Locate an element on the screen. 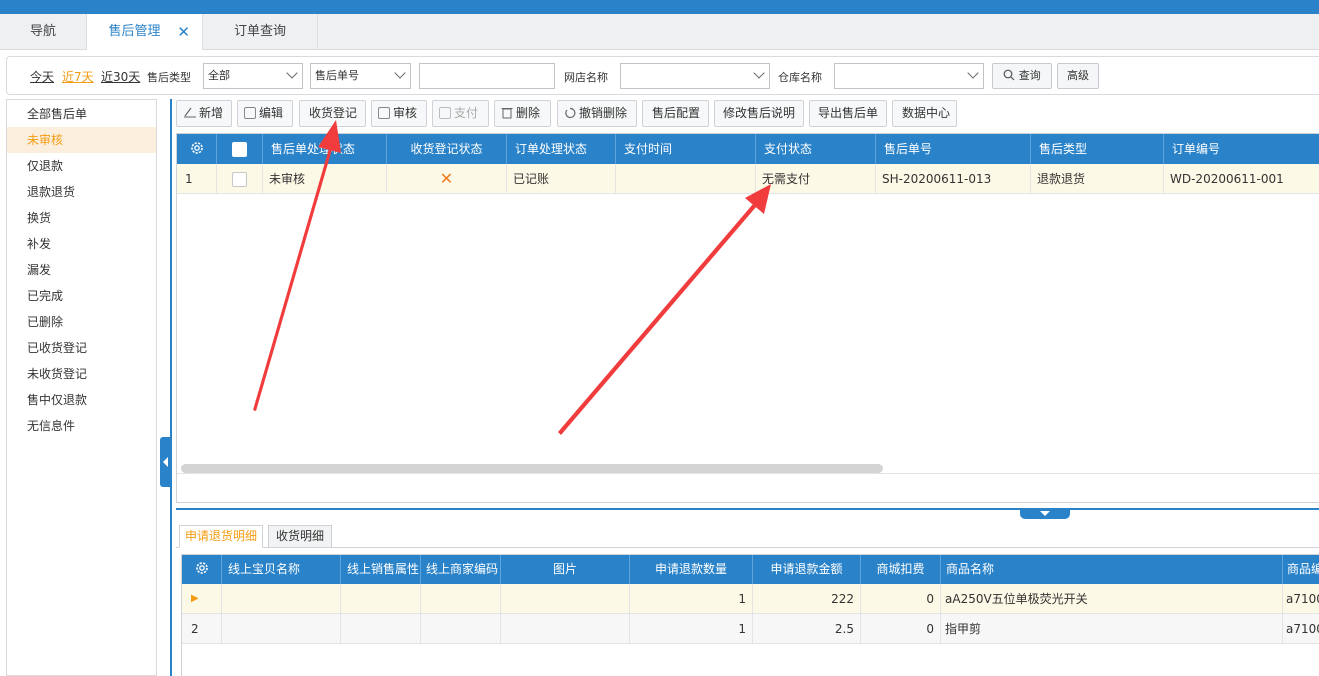 The width and height of the screenshot is (1319, 676). column-header: 订单编号 is located at coordinates (1241, 149).